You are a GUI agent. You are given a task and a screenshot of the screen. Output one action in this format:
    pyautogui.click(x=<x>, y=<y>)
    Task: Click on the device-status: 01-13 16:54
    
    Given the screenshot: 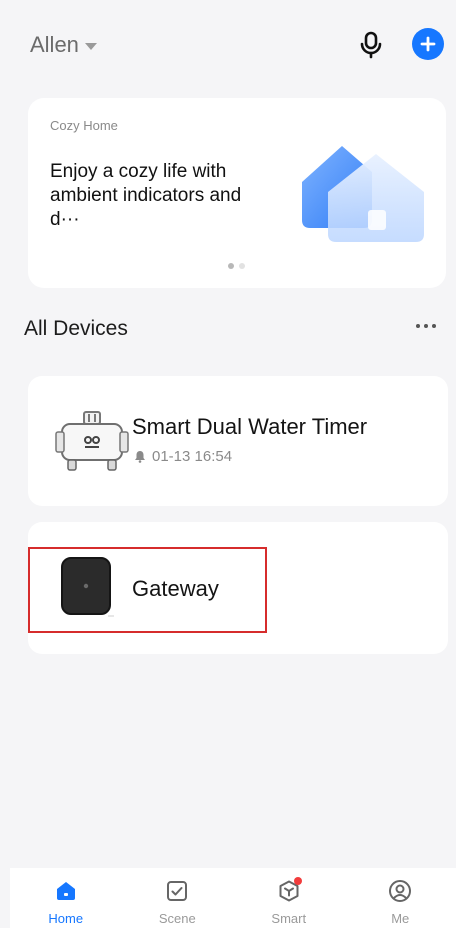 What is the action you would take?
    pyautogui.click(x=183, y=456)
    